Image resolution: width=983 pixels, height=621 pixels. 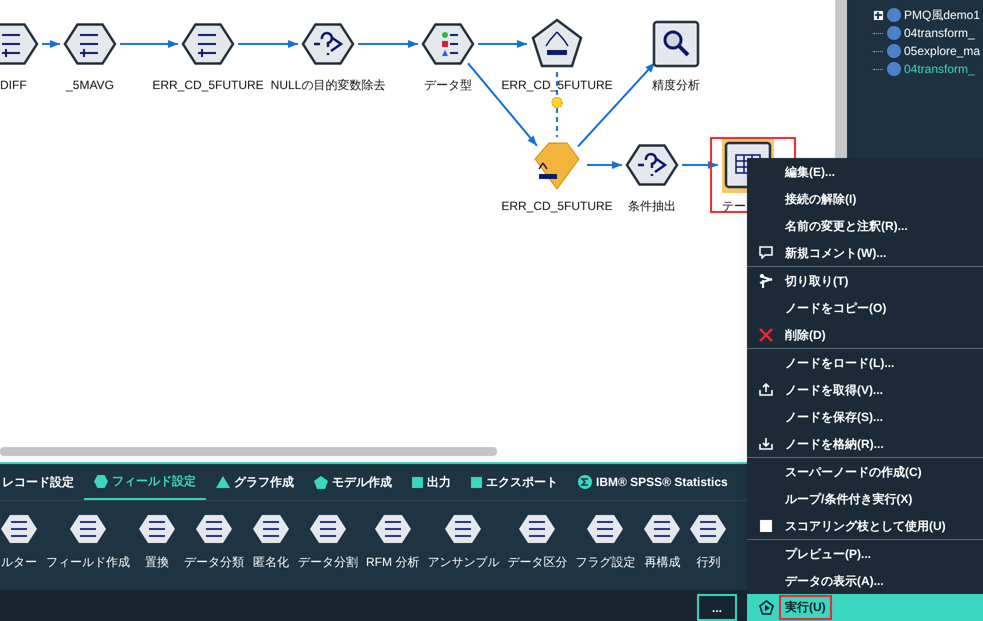 What do you see at coordinates (448, 44) in the screenshot?
I see `type-node` at bounding box center [448, 44].